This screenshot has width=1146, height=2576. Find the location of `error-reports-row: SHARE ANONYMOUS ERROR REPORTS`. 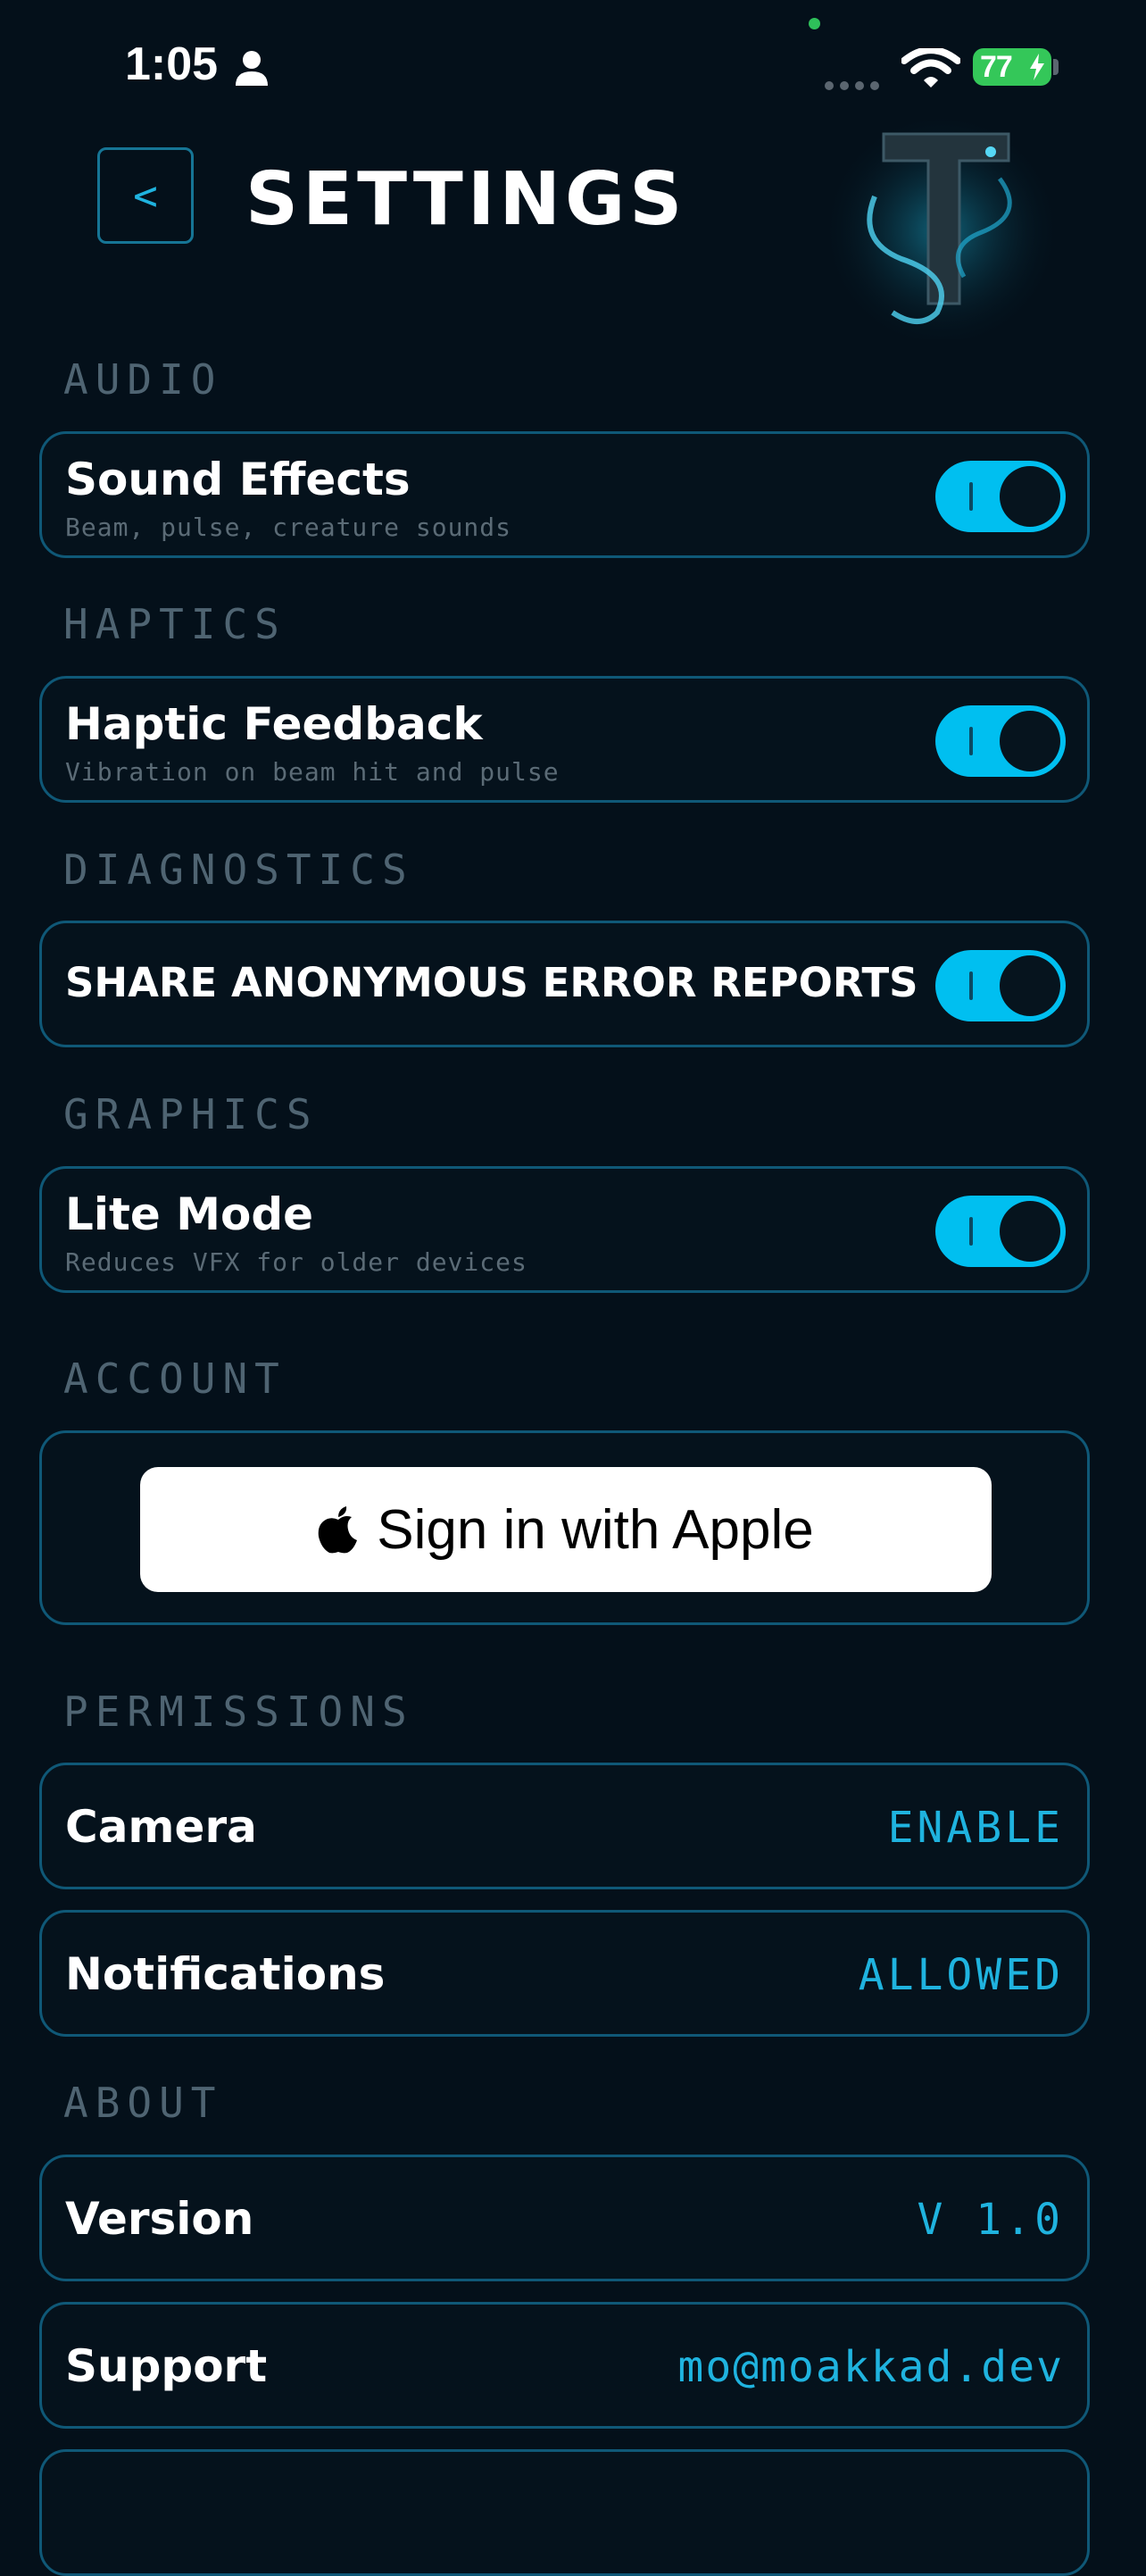

error-reports-row: SHARE ANONYMOUS ERROR REPORTS is located at coordinates (564, 984).